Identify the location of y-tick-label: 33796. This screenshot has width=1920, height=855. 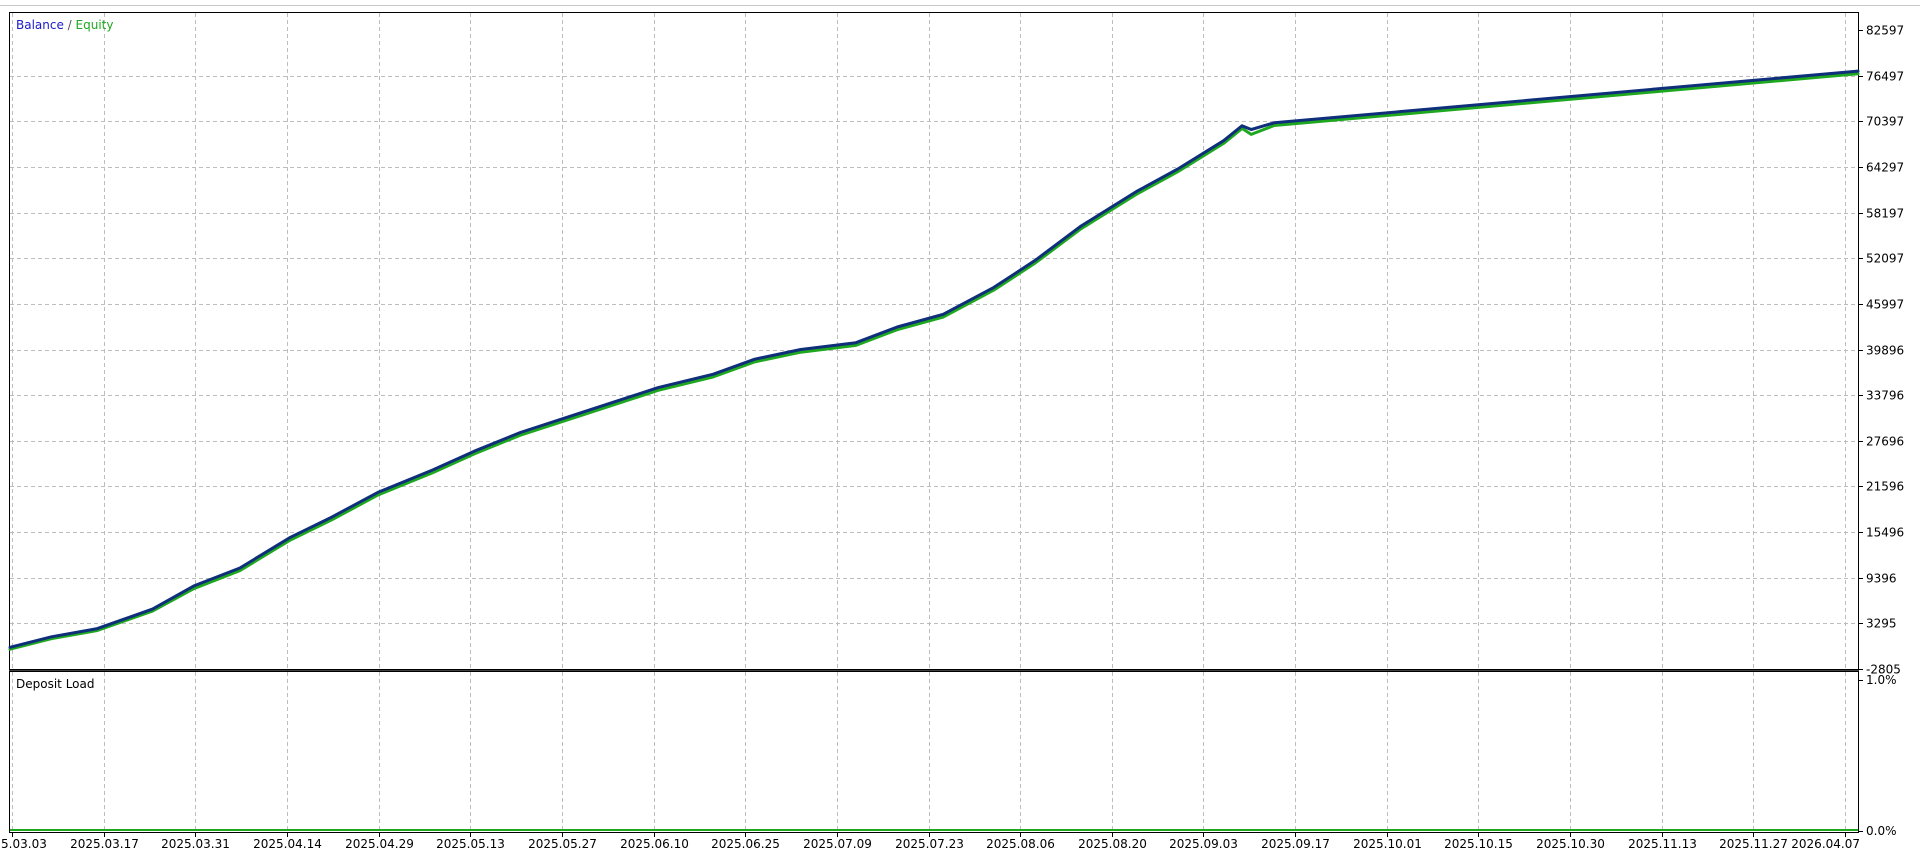
(1885, 396).